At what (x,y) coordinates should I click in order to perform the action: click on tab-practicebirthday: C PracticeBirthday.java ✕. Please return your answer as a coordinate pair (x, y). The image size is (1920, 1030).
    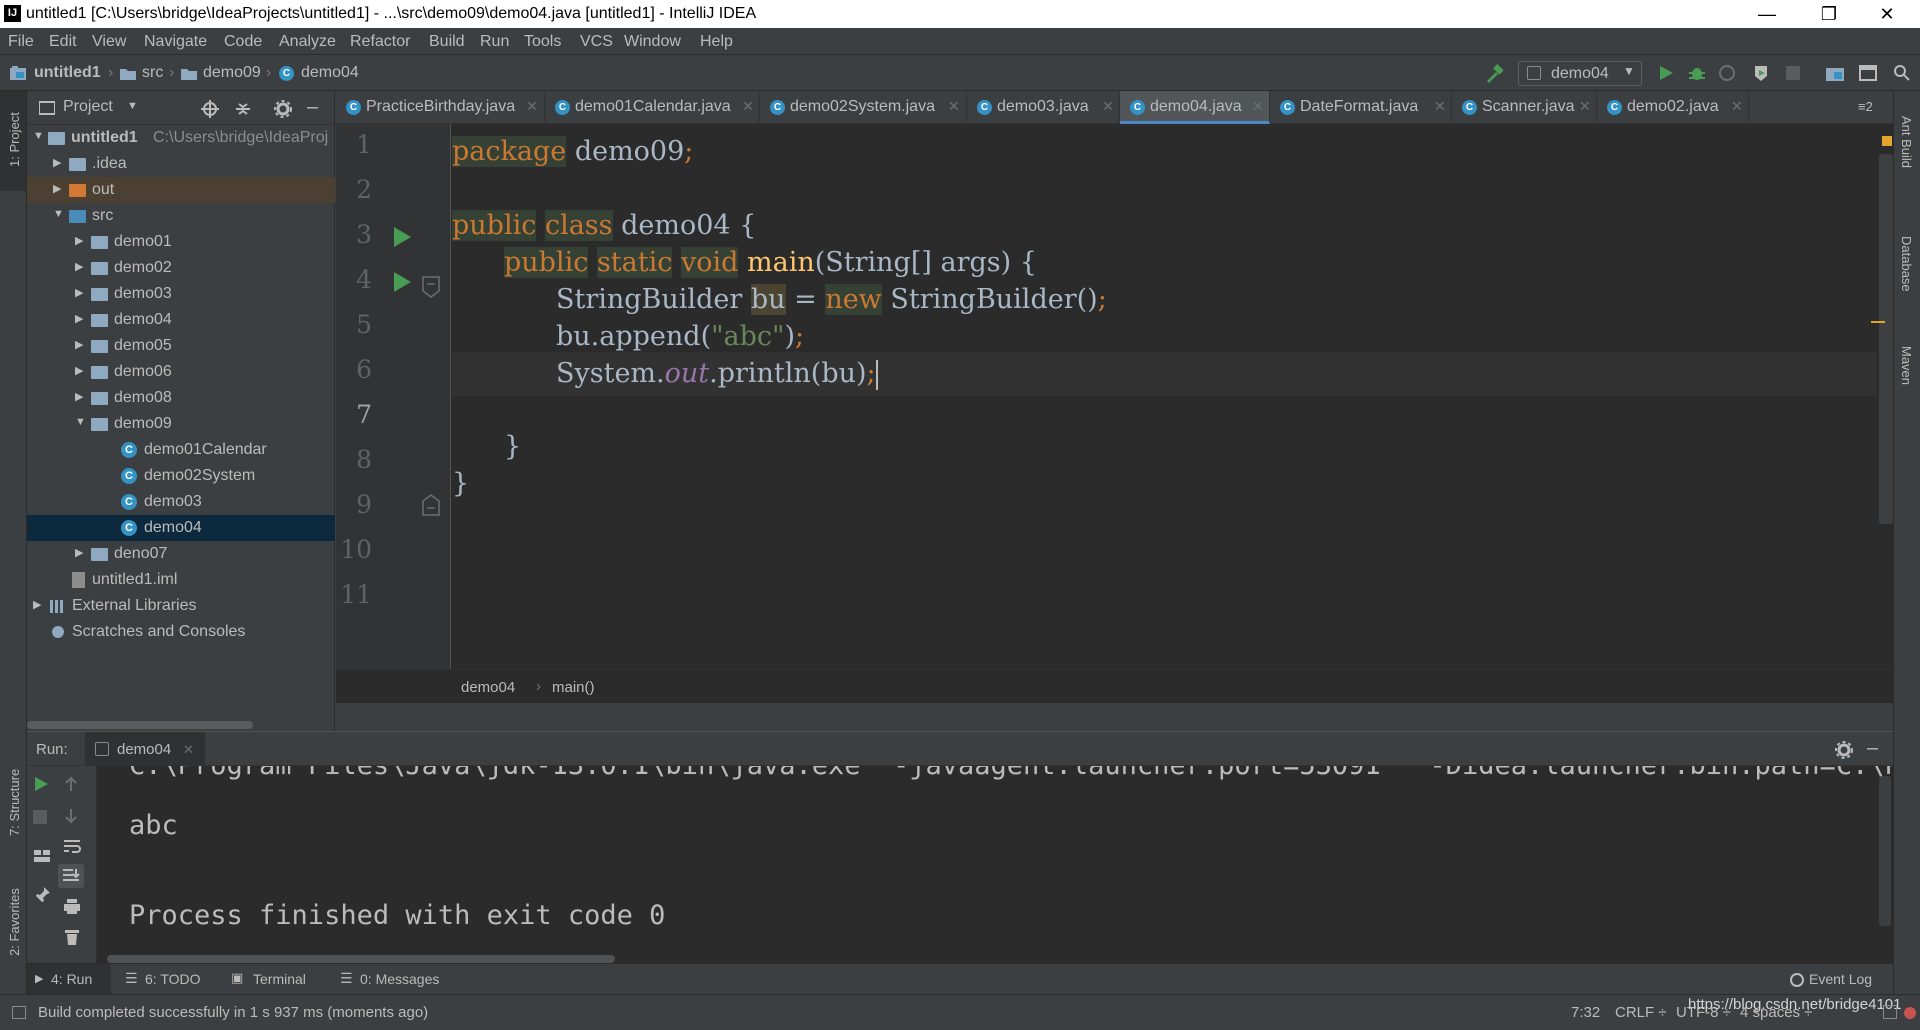
    Looking at the image, I should click on (440, 107).